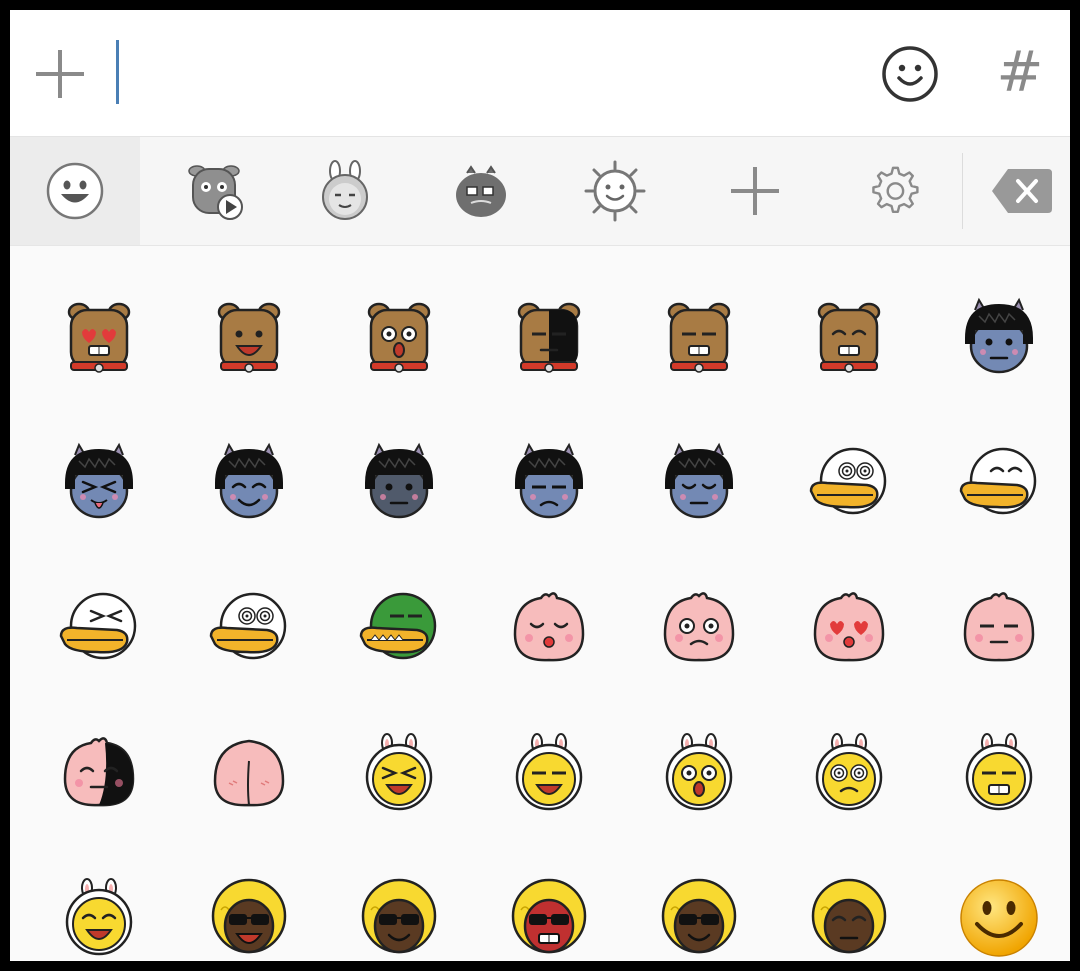  I want to click on tube-smile-icon, so click(998, 480).